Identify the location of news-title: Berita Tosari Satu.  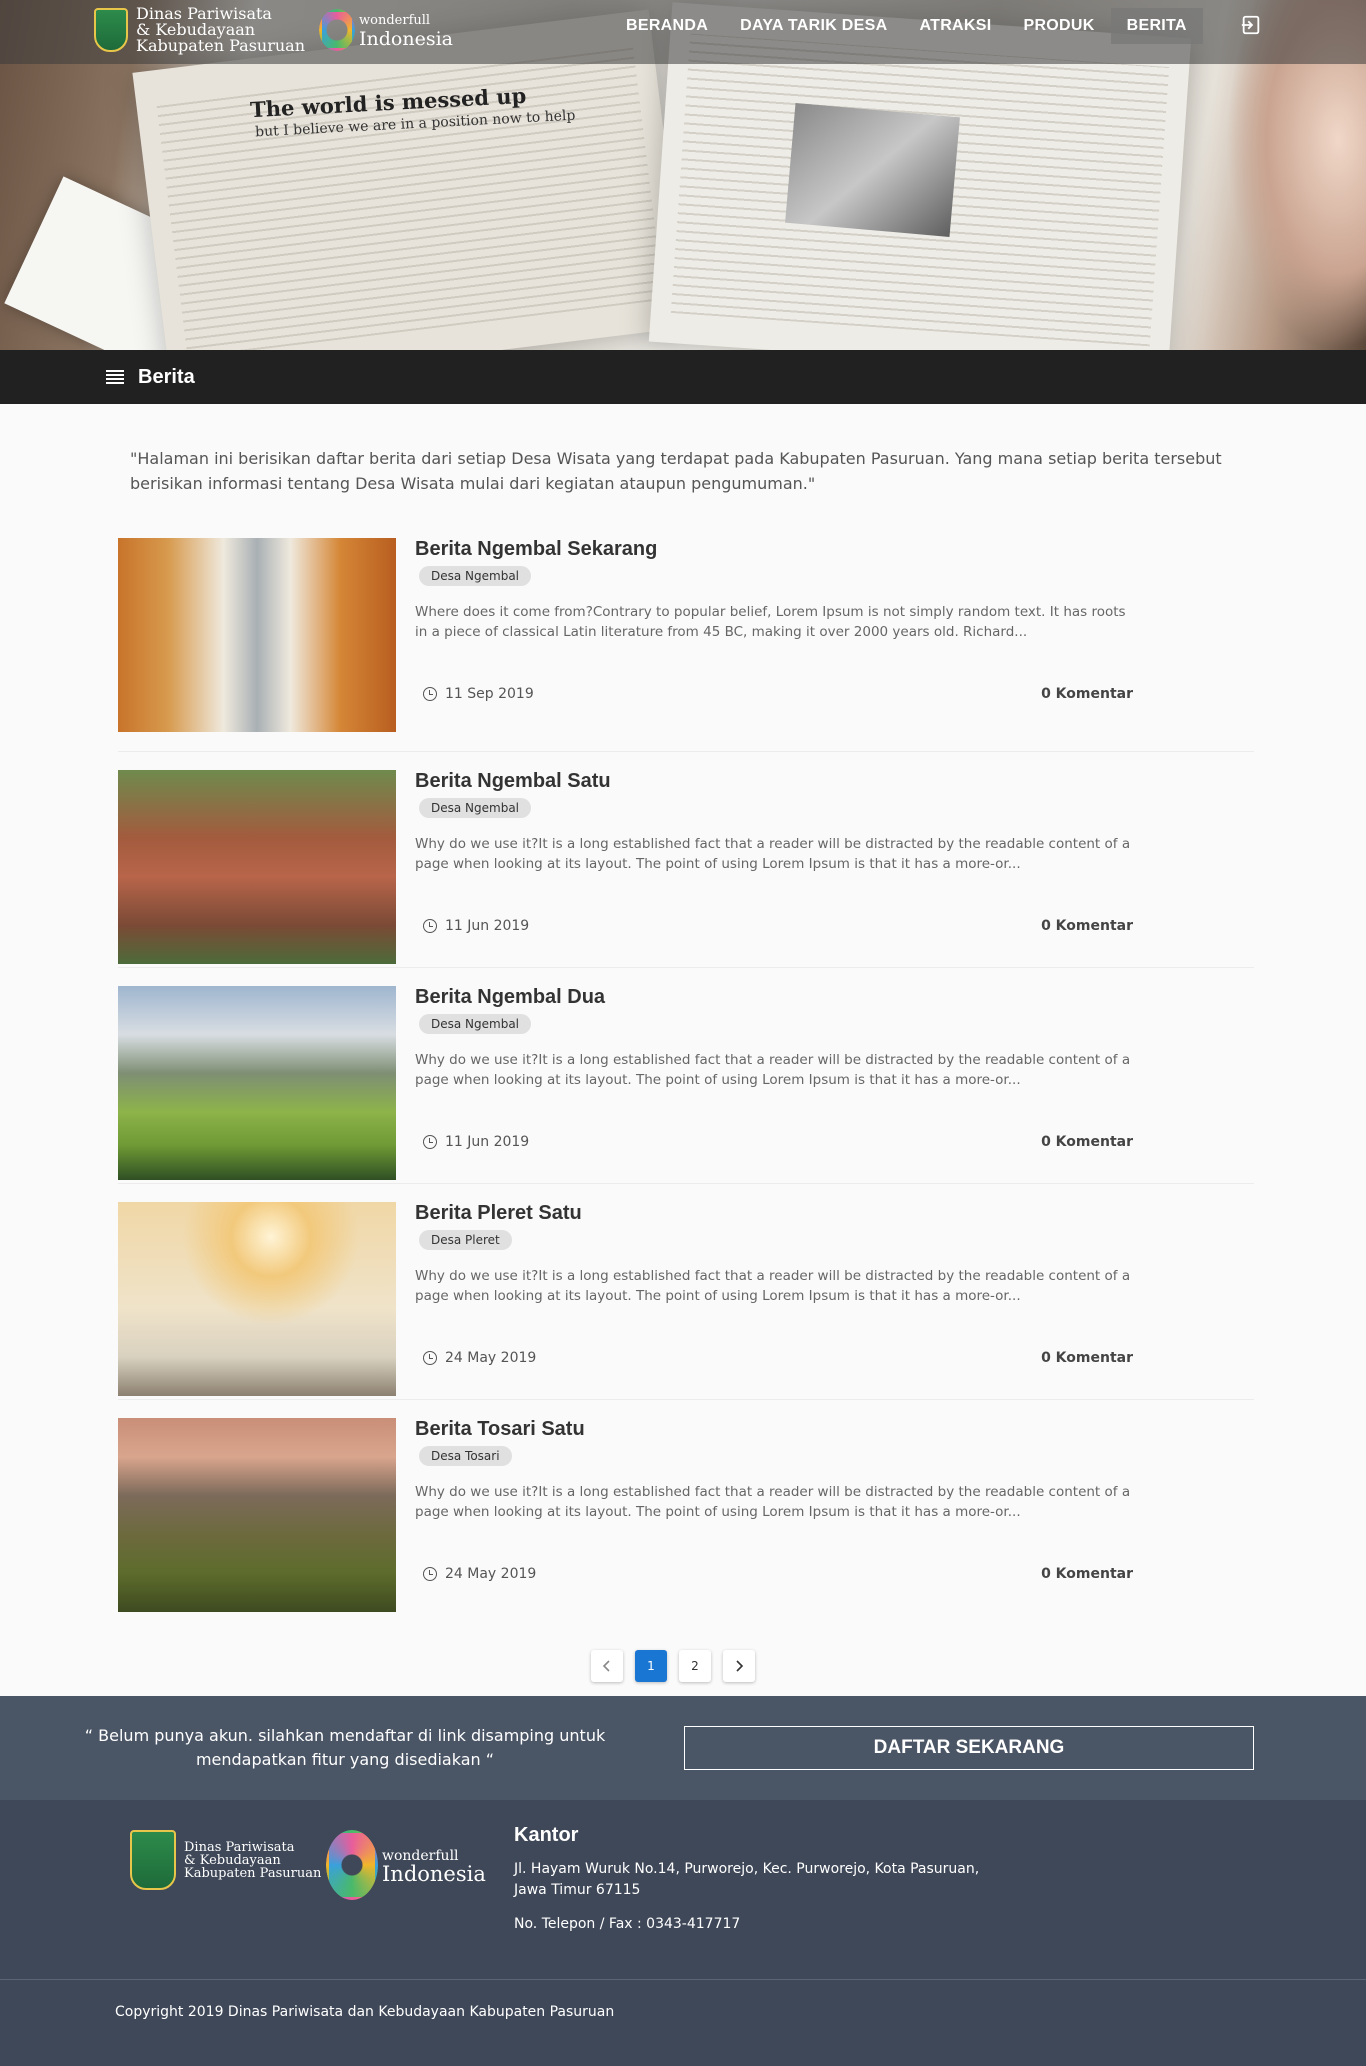
(774, 1429).